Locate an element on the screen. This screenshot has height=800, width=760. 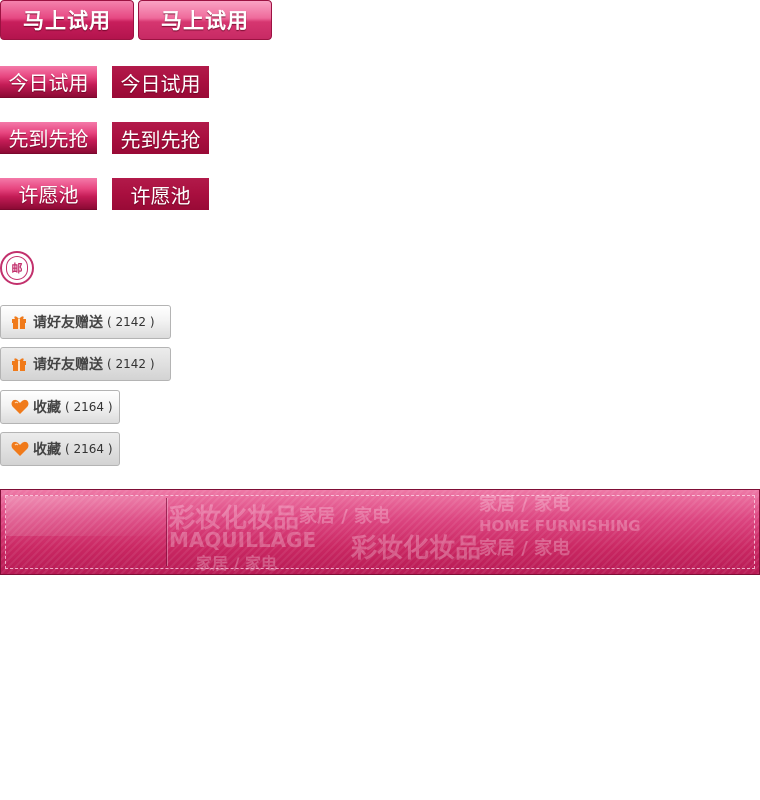
today-trial-button-hover: 今日试用 is located at coordinates (160, 82).